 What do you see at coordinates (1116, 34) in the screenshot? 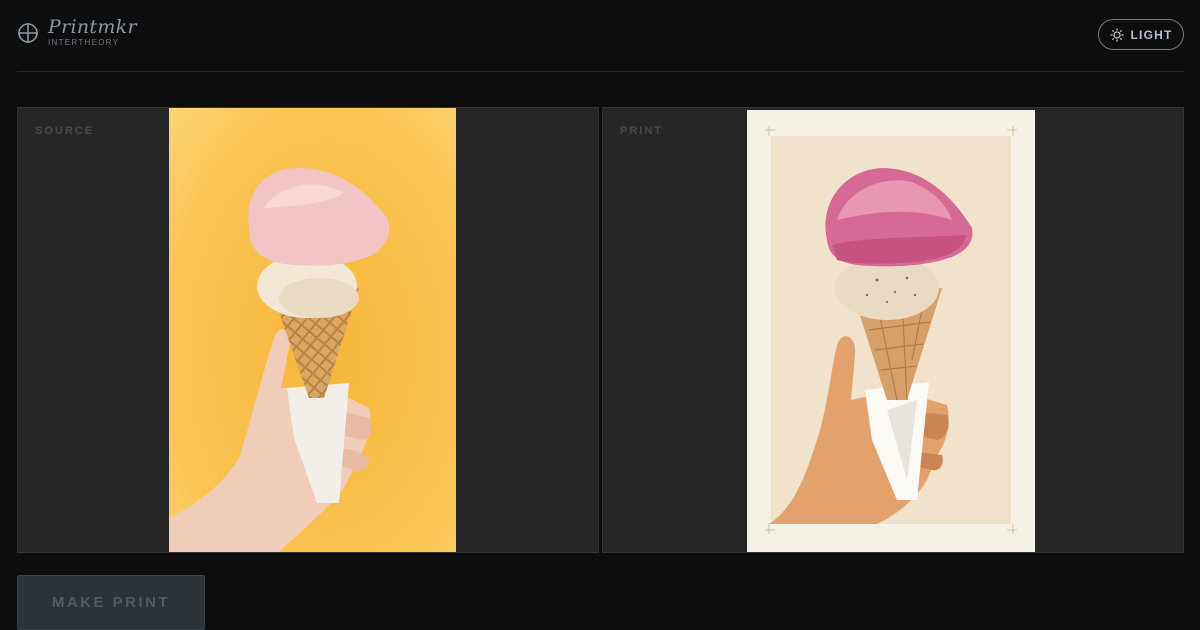
I see `sun-icon` at bounding box center [1116, 34].